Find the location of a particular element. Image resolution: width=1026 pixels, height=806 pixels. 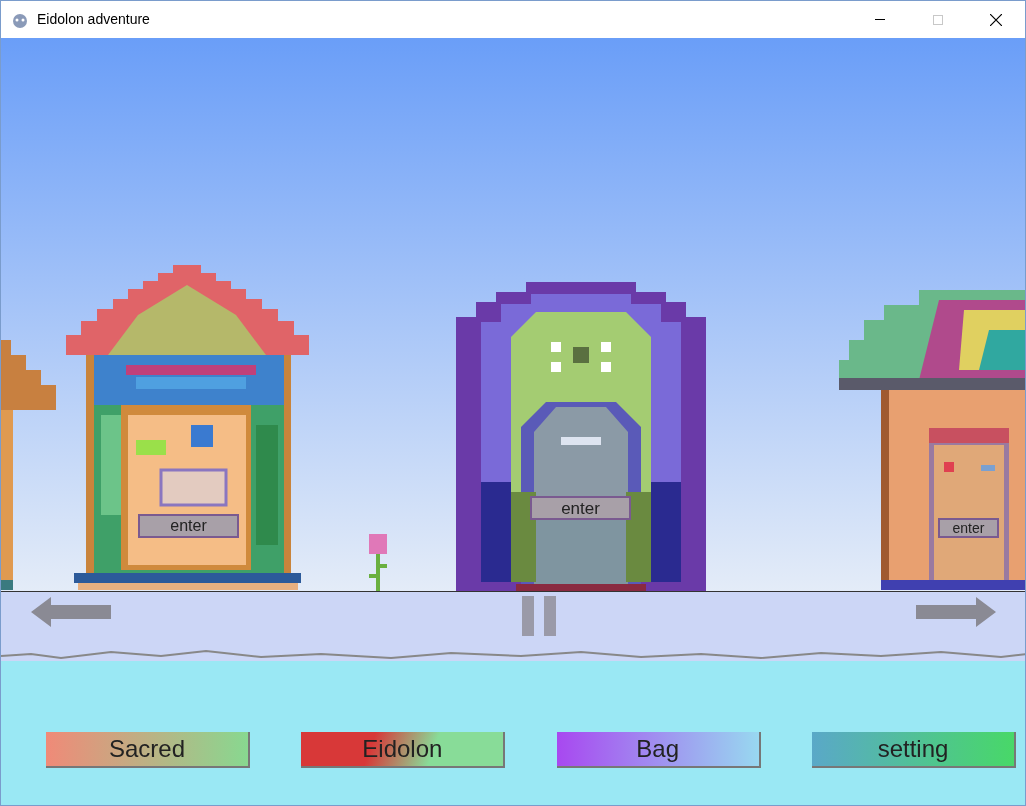

close-icon is located at coordinates (996, 19).